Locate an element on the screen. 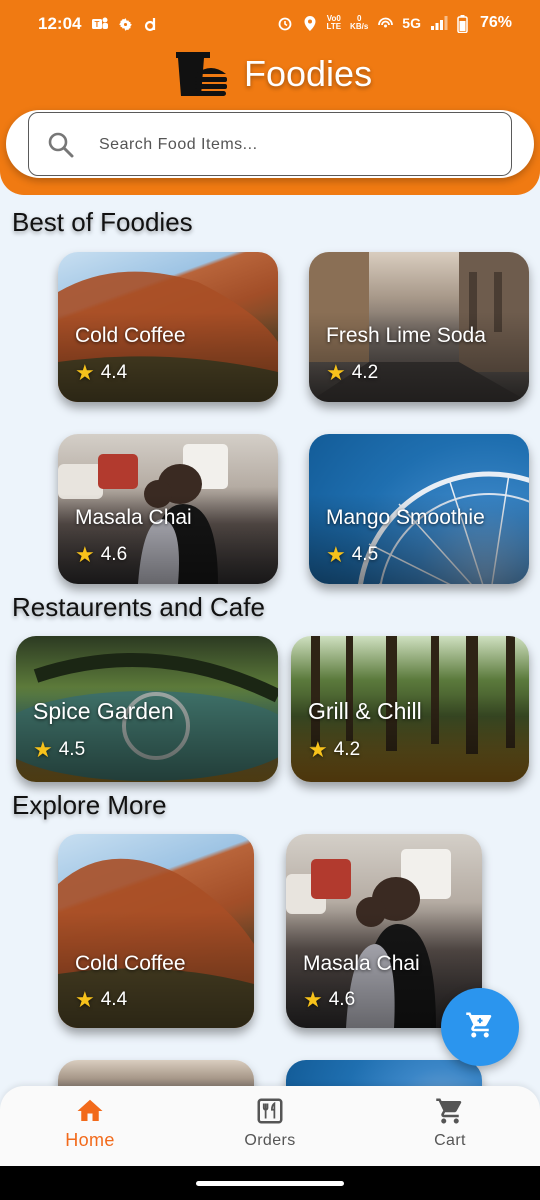 The image size is (540, 1200). cart-fab-button is located at coordinates (480, 1027).